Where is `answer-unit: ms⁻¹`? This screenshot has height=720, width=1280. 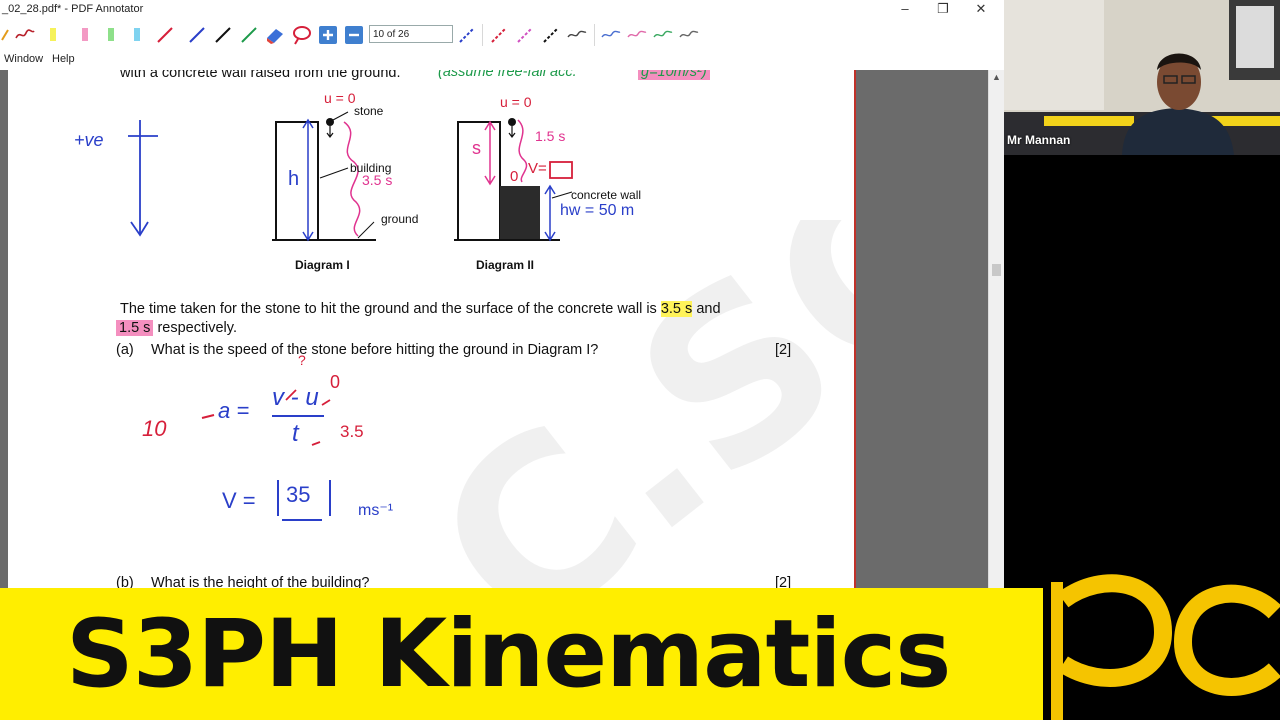 answer-unit: ms⁻¹ is located at coordinates (376, 510).